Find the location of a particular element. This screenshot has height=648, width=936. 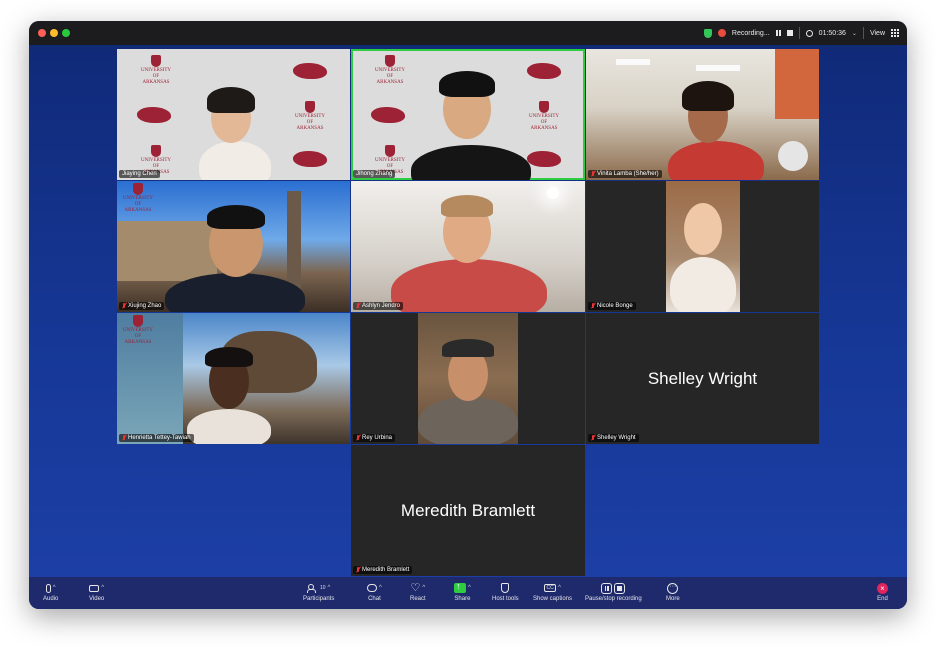

pause-icon is located at coordinates (607, 588).